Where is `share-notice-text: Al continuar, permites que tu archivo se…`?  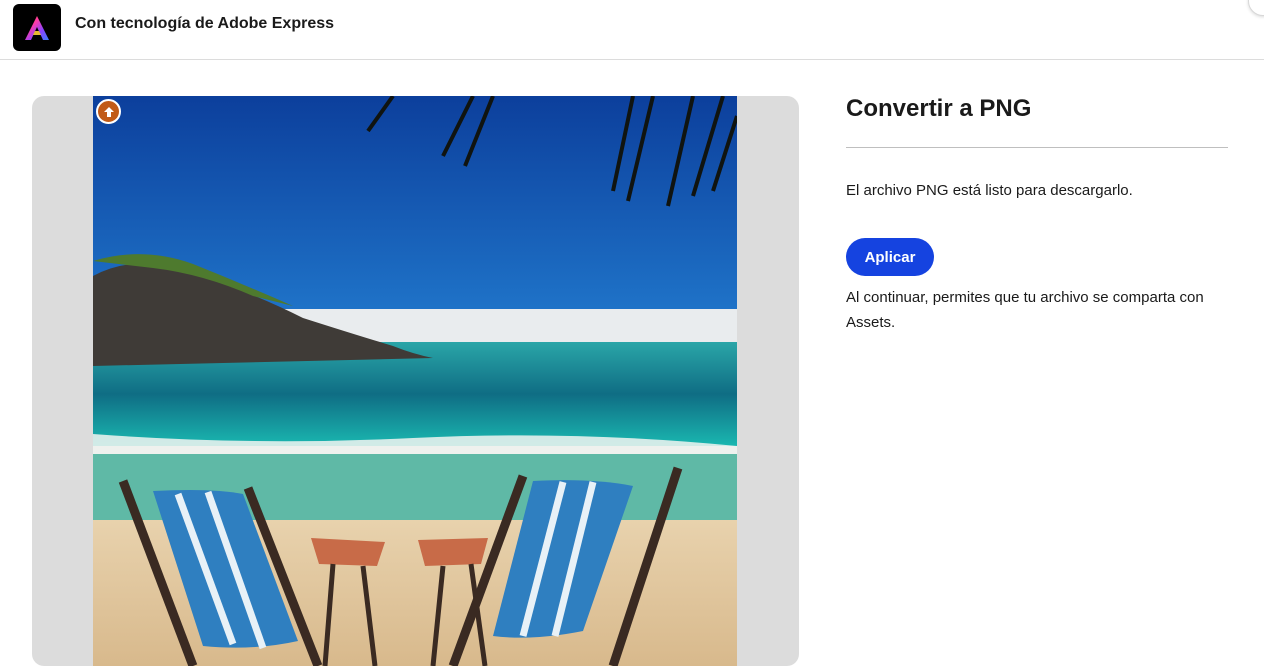 share-notice-text: Al continuar, permites que tu archivo se… is located at coordinates (1025, 310).